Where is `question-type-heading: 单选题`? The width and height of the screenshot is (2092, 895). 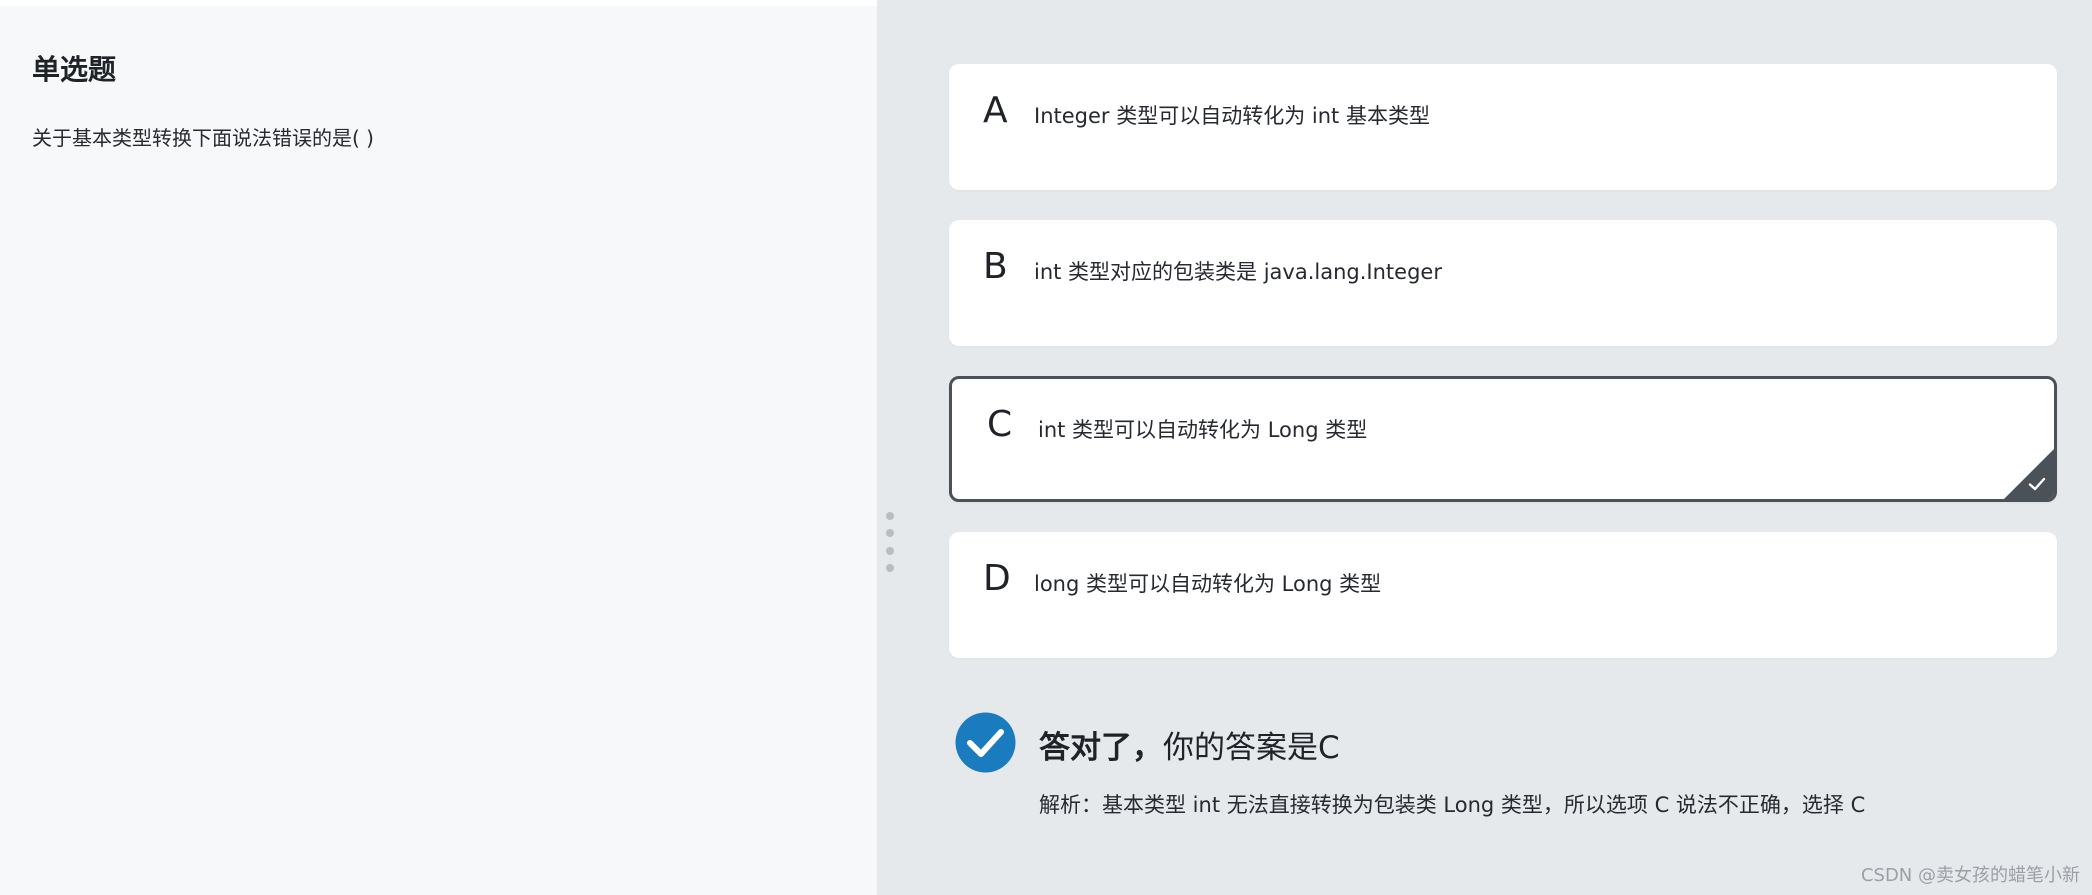
question-type-heading: 单选题 is located at coordinates (74, 69).